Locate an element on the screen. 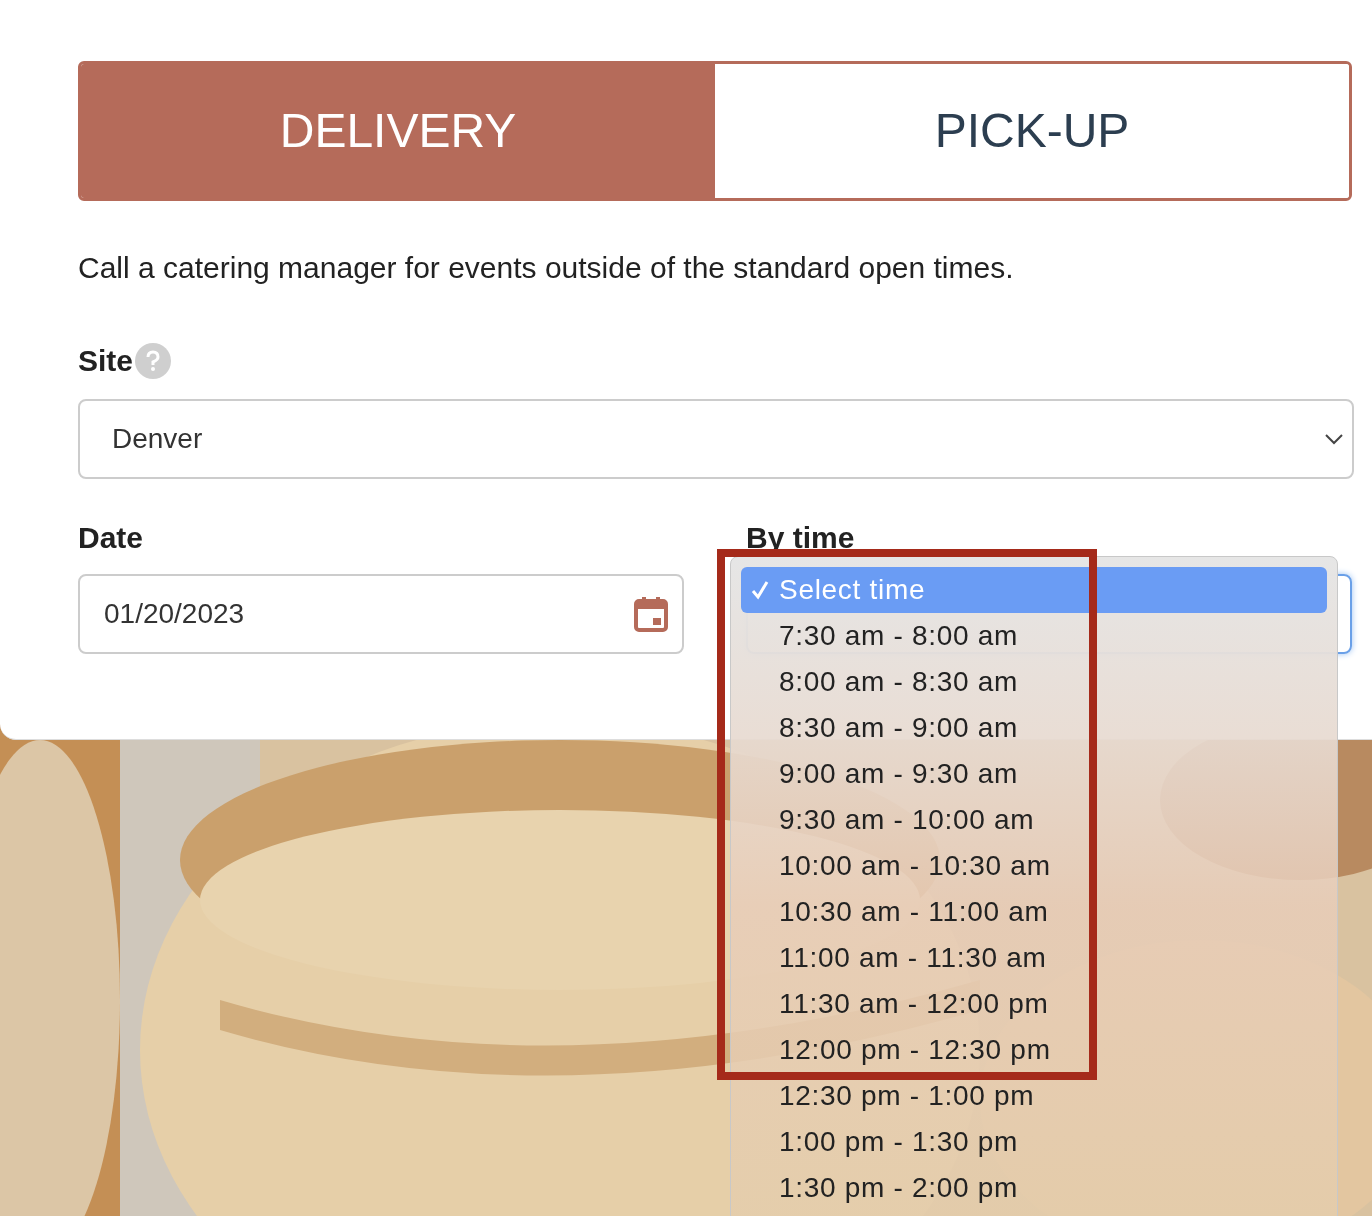  time-option: 12:00 pm - 12:30 pm is located at coordinates (915, 1050).